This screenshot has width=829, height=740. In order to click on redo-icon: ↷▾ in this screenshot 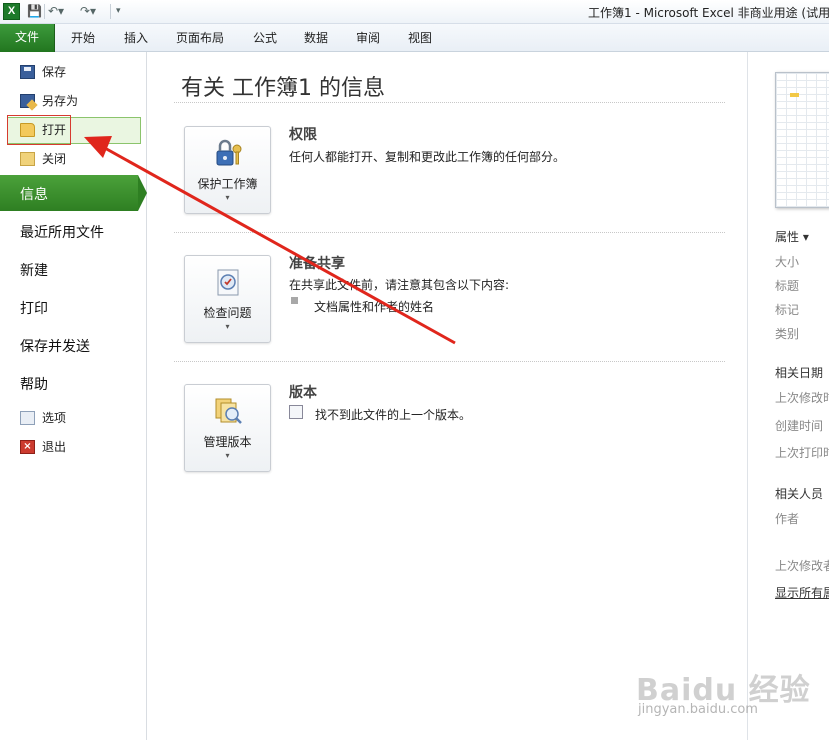, I will do `click(91, 11)`.